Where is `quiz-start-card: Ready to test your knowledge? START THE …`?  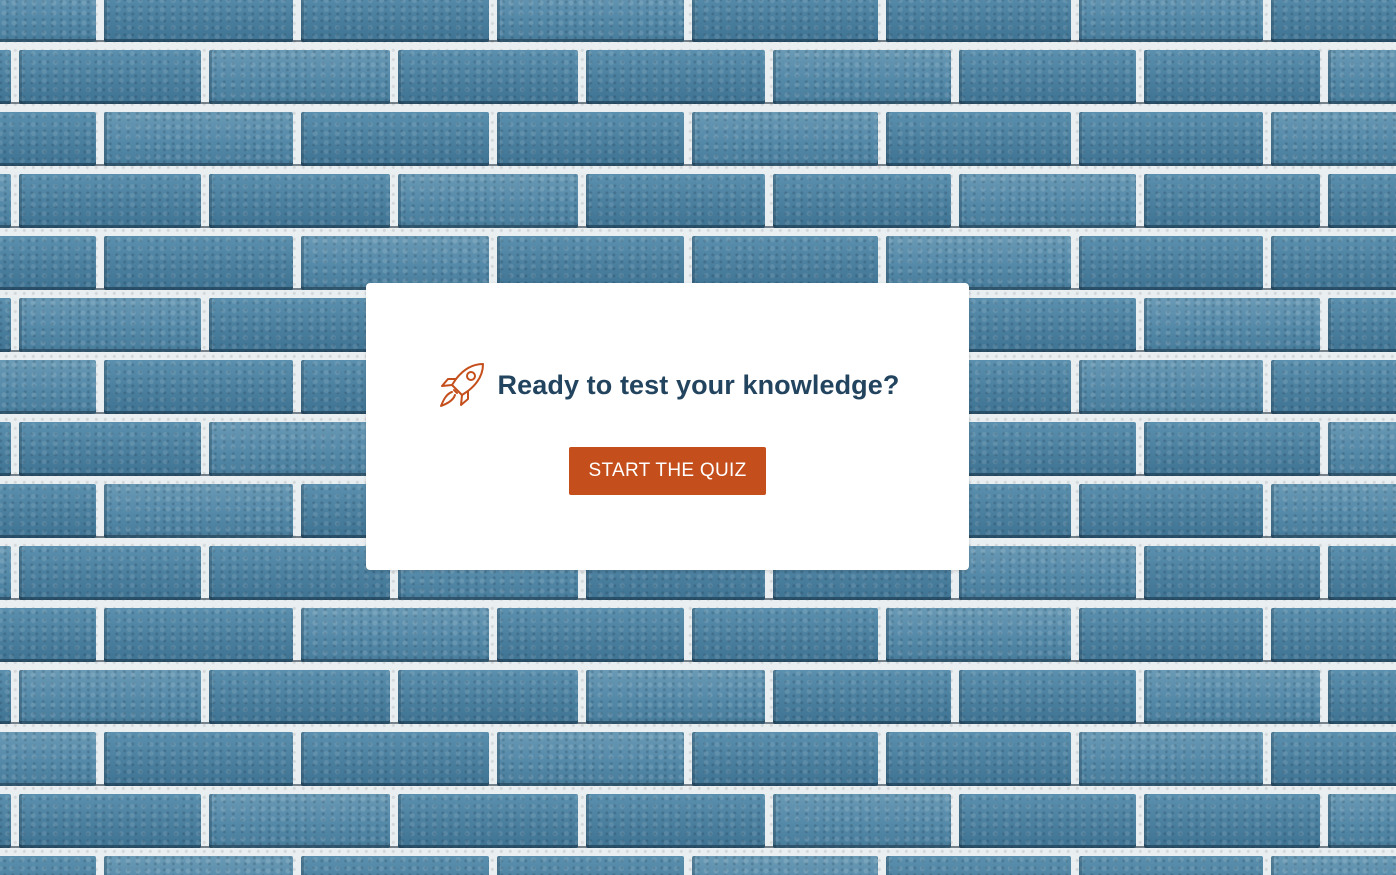
quiz-start-card: Ready to test your knowledge? START THE … is located at coordinates (667, 426).